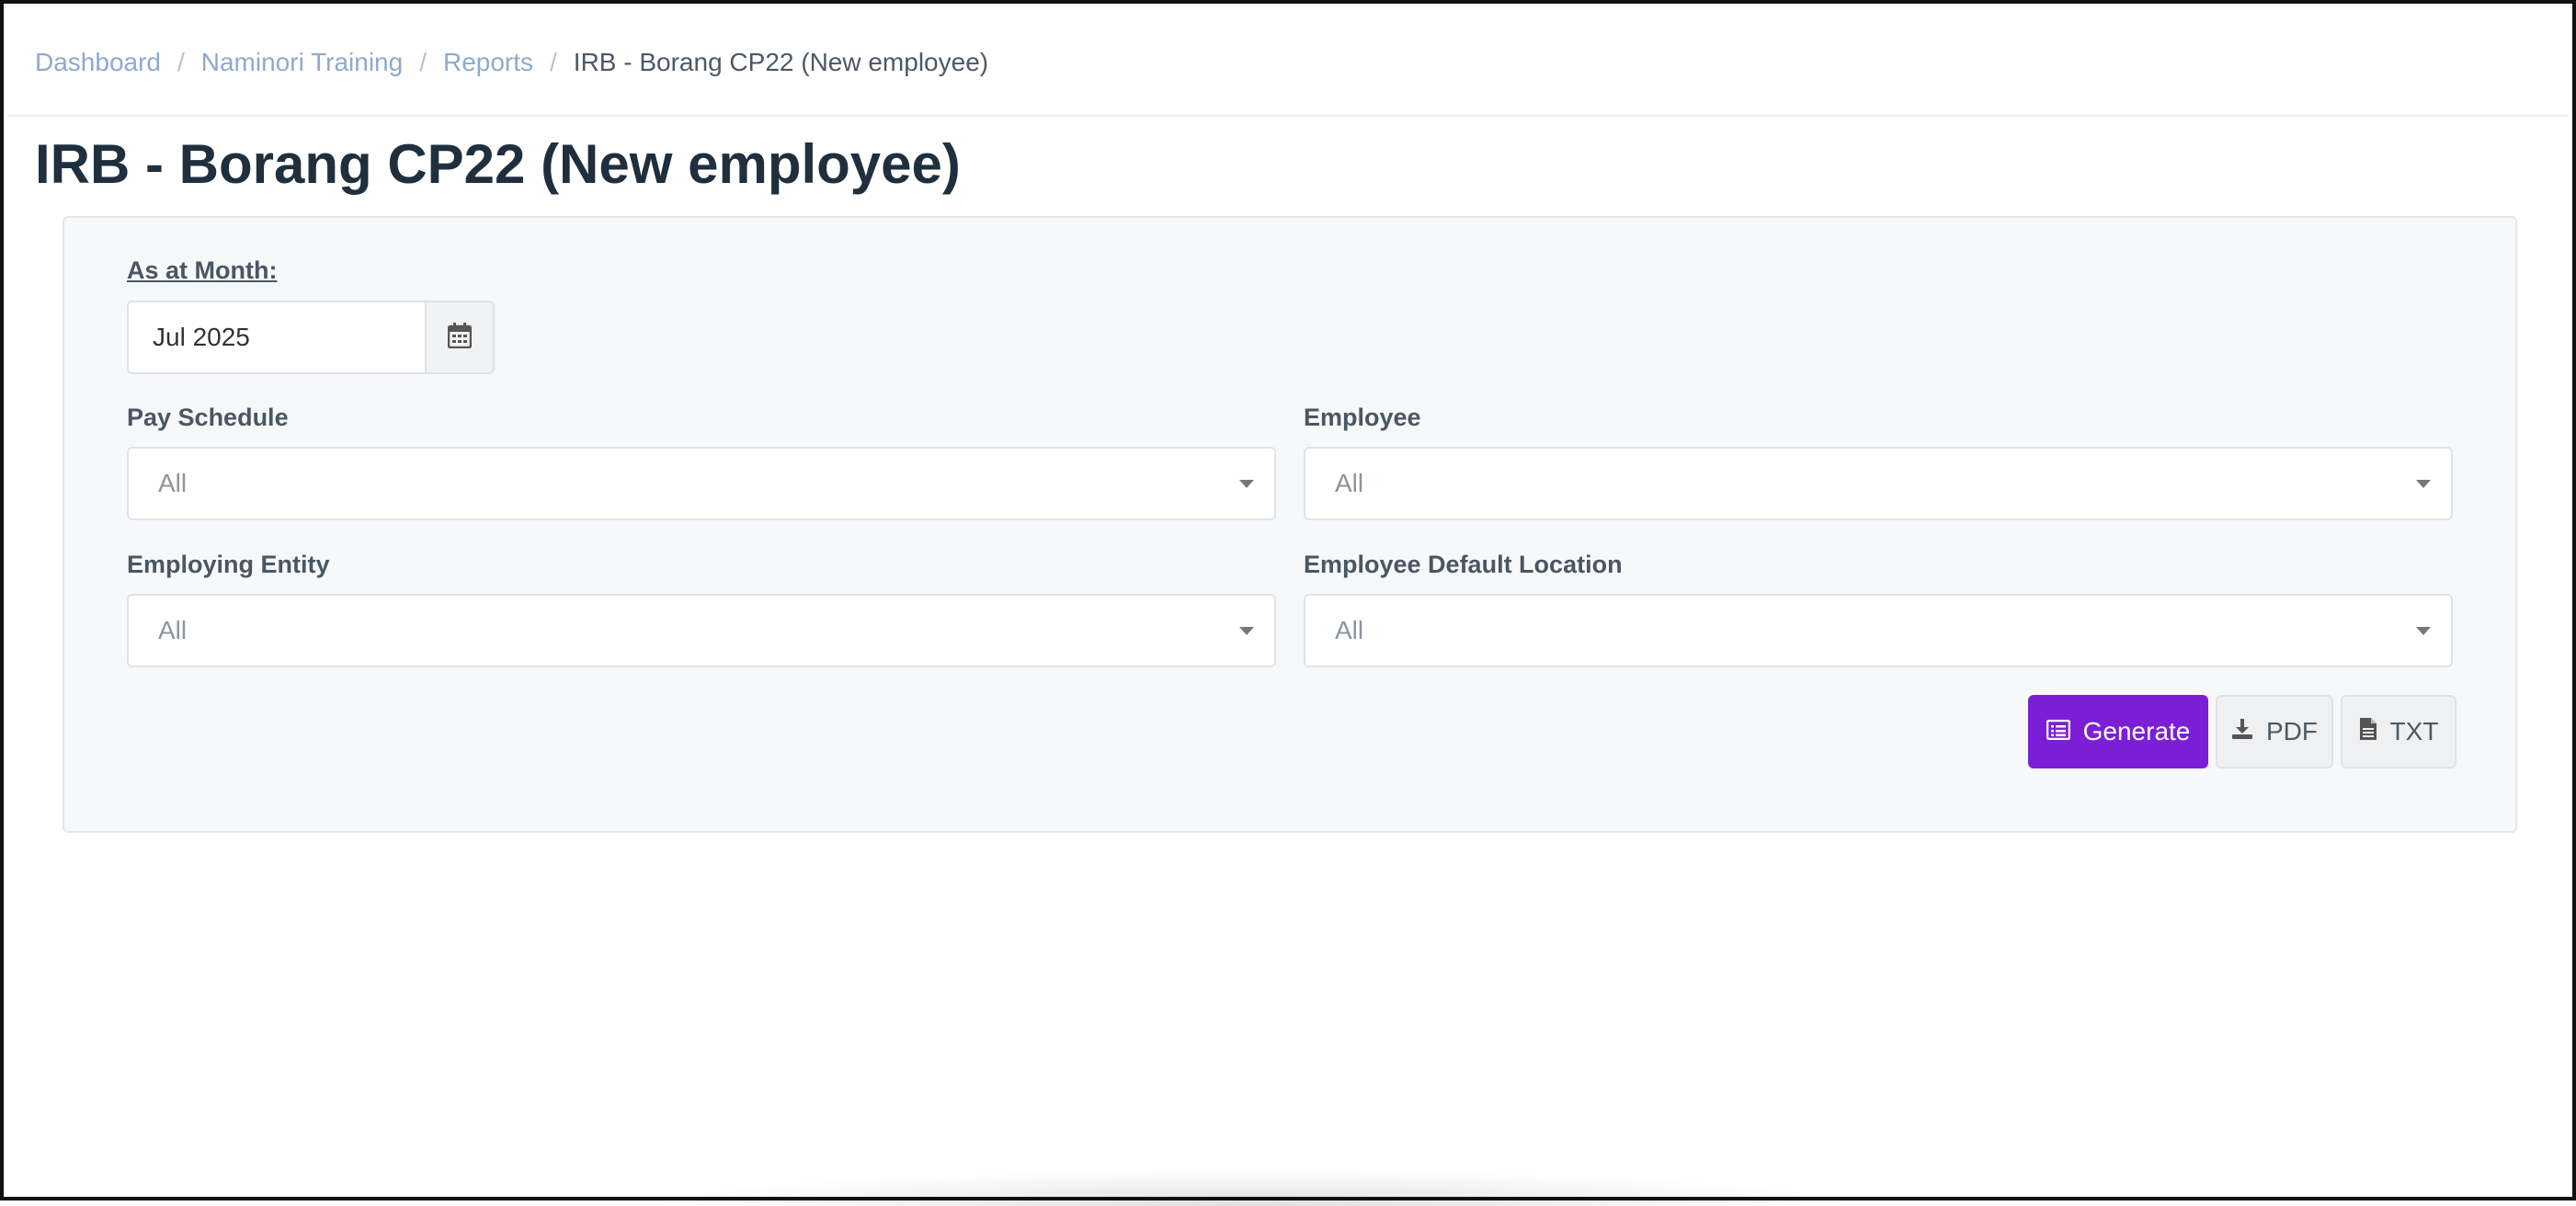 The width and height of the screenshot is (2576, 1206). Describe the element at coordinates (1878, 630) in the screenshot. I see `default-location-select: All` at that location.